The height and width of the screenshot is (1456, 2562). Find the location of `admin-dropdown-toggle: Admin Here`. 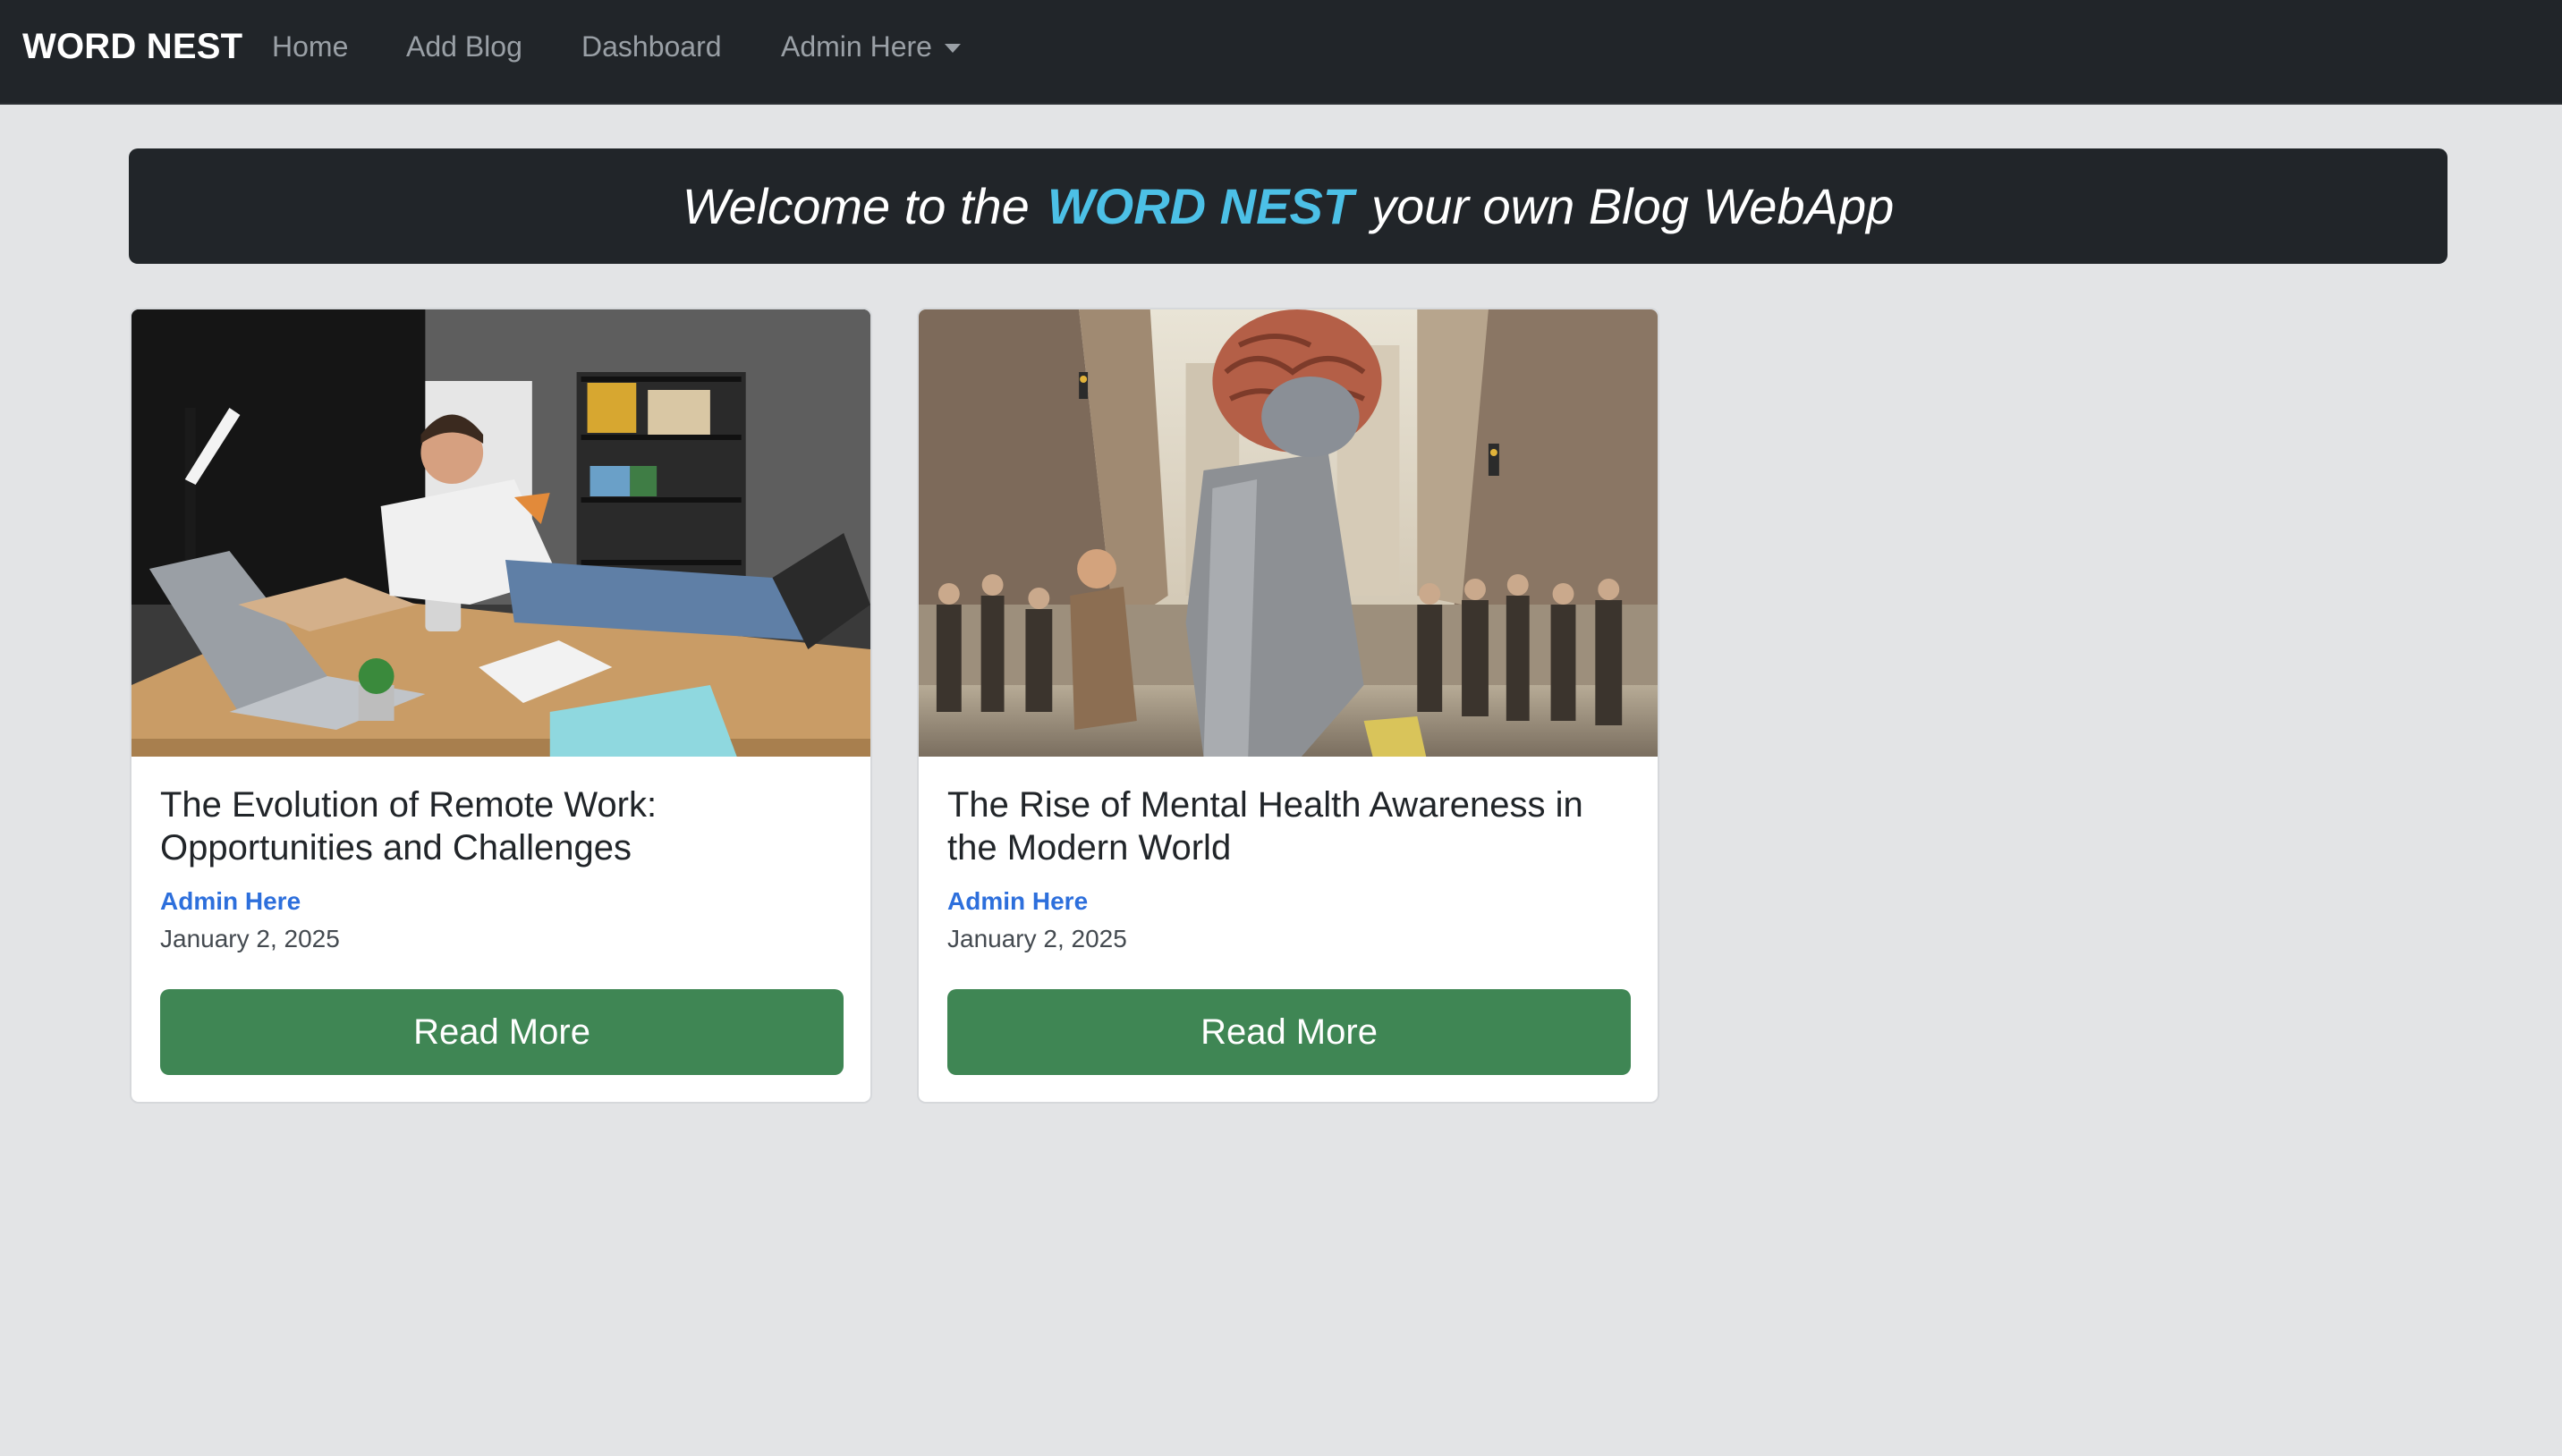

admin-dropdown-toggle: Admin Here is located at coordinates (871, 46).